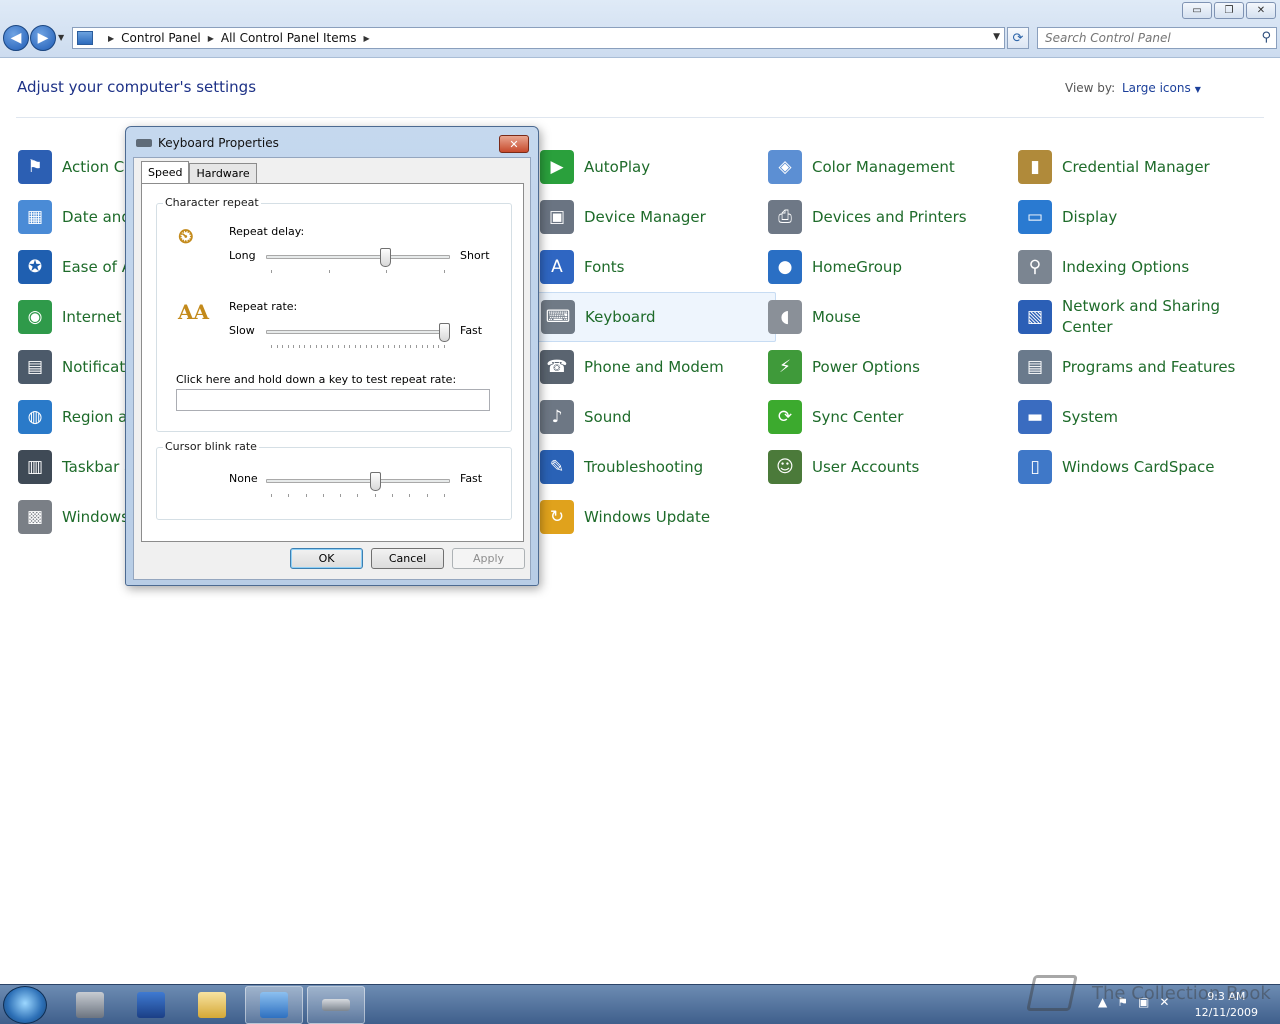 The width and height of the screenshot is (1280, 1024). Describe the element at coordinates (785, 467) in the screenshot. I see `user-accounts-icon: ☺` at that location.